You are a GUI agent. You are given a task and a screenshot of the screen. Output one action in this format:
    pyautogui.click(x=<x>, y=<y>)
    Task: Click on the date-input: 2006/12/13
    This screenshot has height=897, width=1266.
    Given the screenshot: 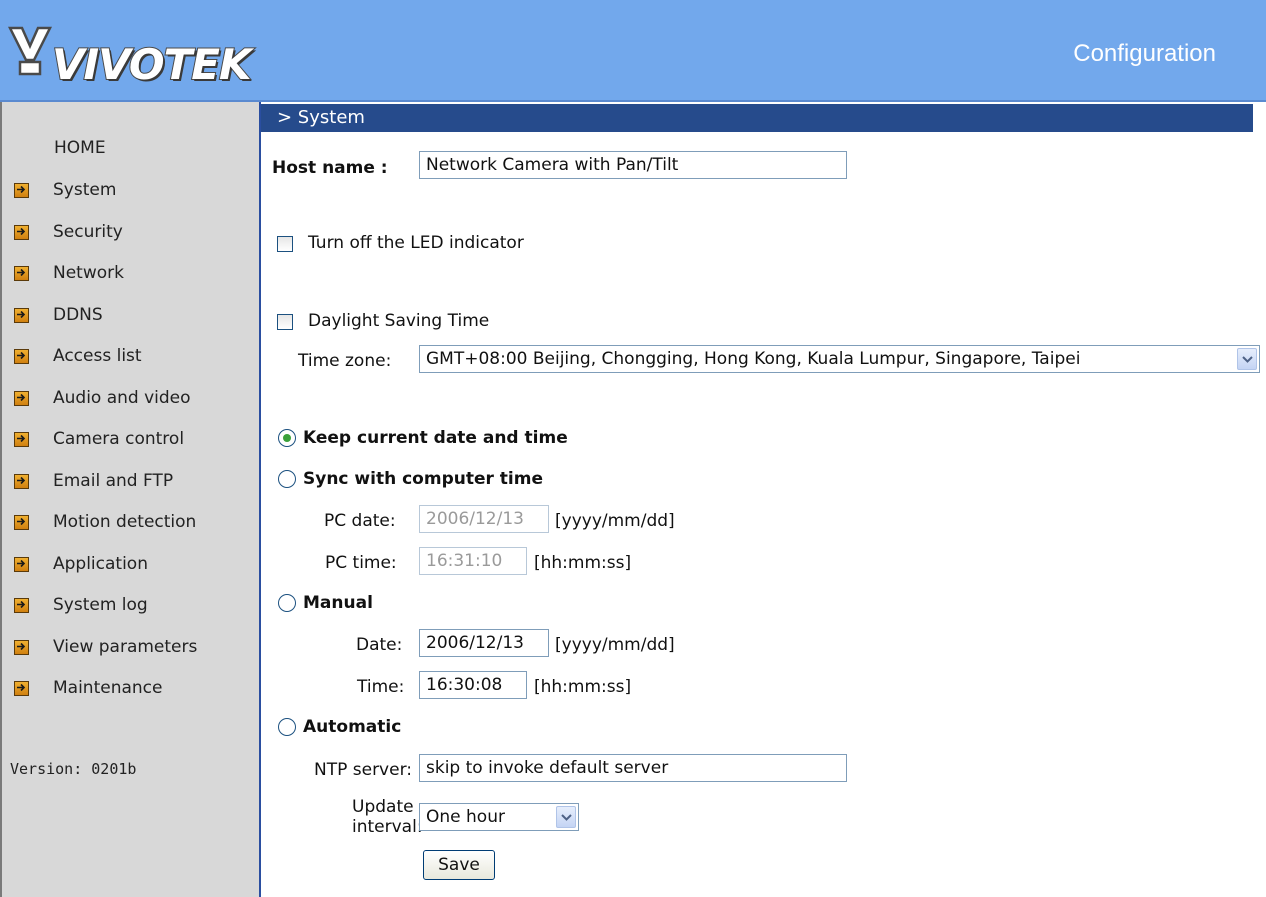 What is the action you would take?
    pyautogui.click(x=484, y=643)
    